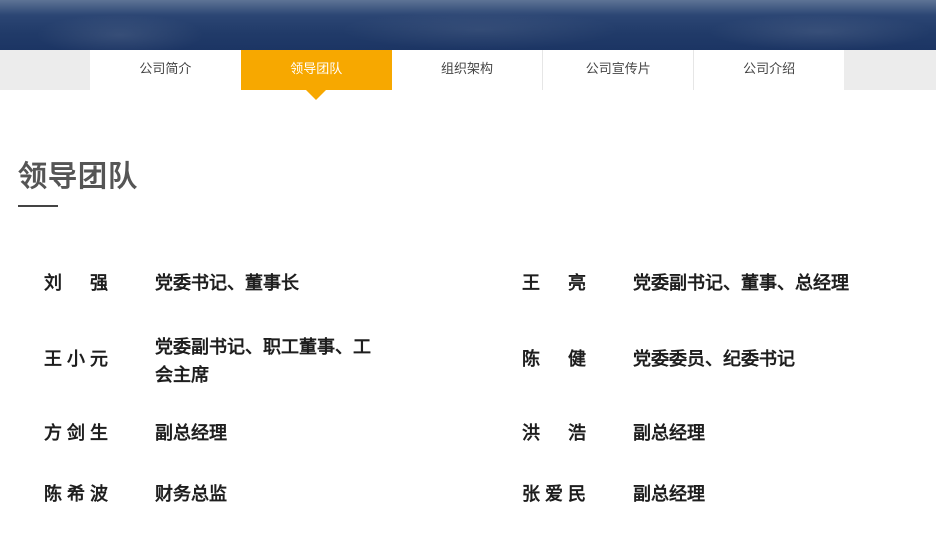 This screenshot has width=936, height=558. Describe the element at coordinates (554, 494) in the screenshot. I see `leader-name: 张爱民` at that location.